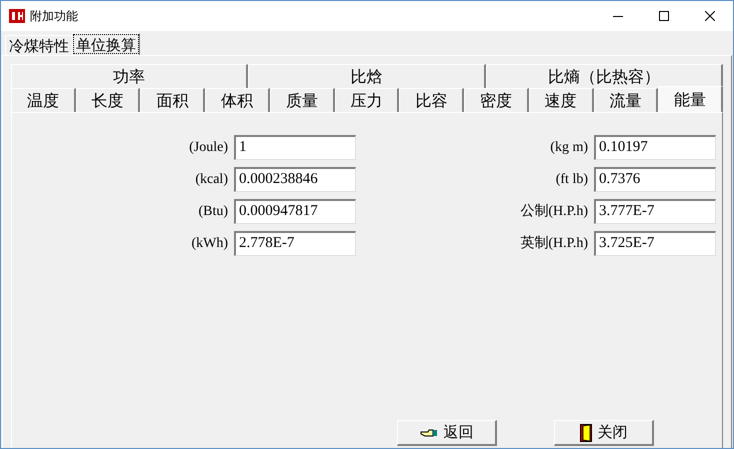 Image resolution: width=734 pixels, height=449 pixels. I want to click on maximize-icon, so click(664, 16).